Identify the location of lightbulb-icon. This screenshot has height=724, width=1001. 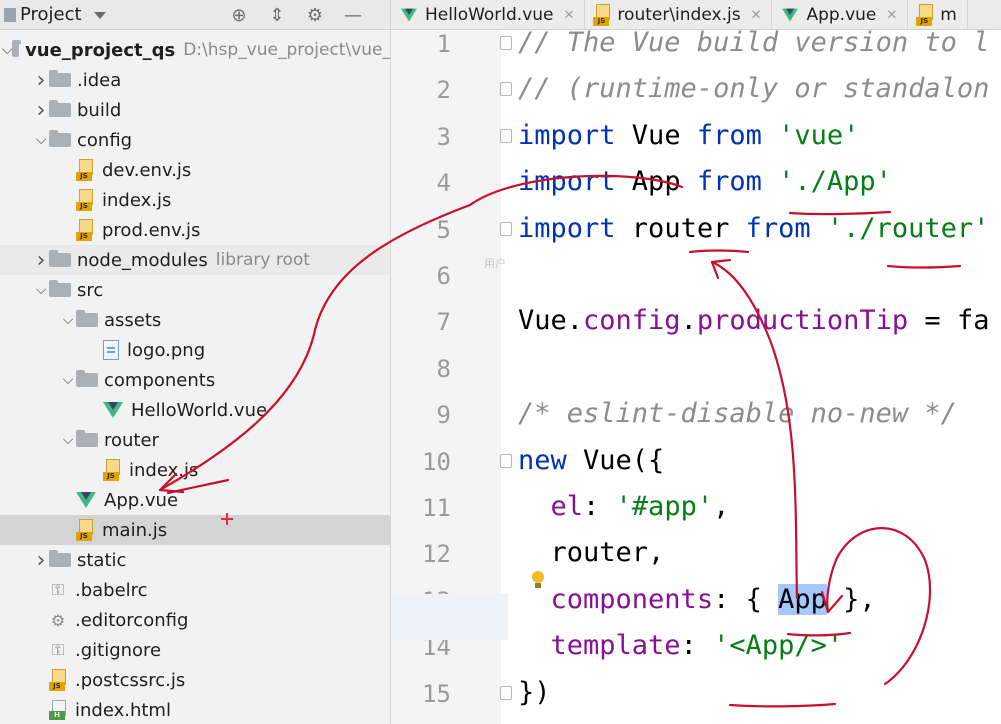
(538, 580).